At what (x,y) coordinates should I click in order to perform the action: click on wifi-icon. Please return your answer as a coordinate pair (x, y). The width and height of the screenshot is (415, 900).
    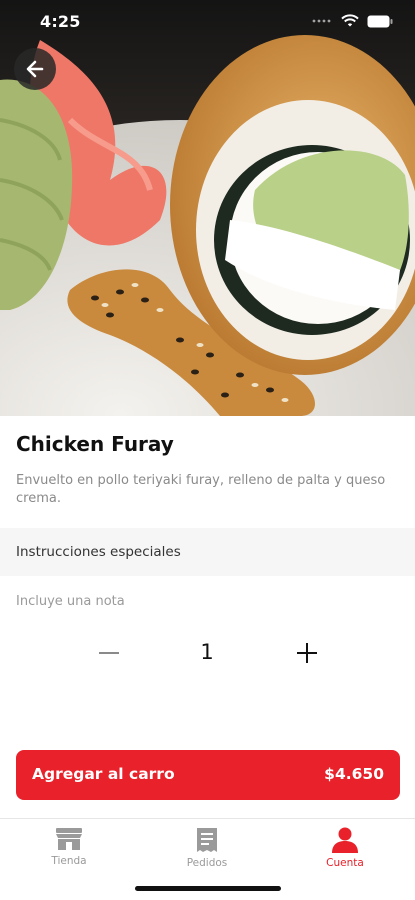
    Looking at the image, I should click on (350, 20).